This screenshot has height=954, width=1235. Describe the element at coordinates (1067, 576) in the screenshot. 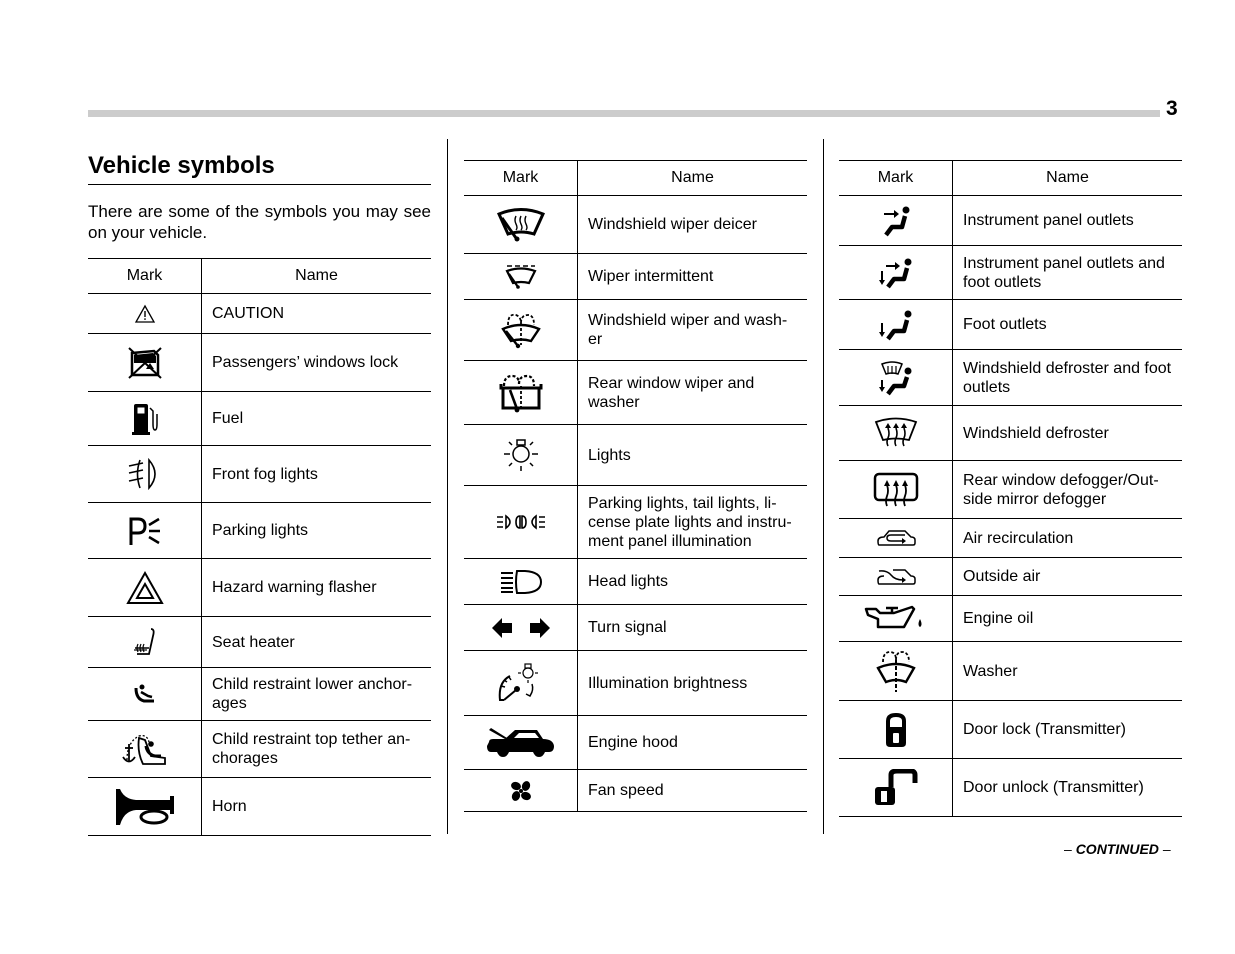

I see `symbol-name: Outside air` at that location.